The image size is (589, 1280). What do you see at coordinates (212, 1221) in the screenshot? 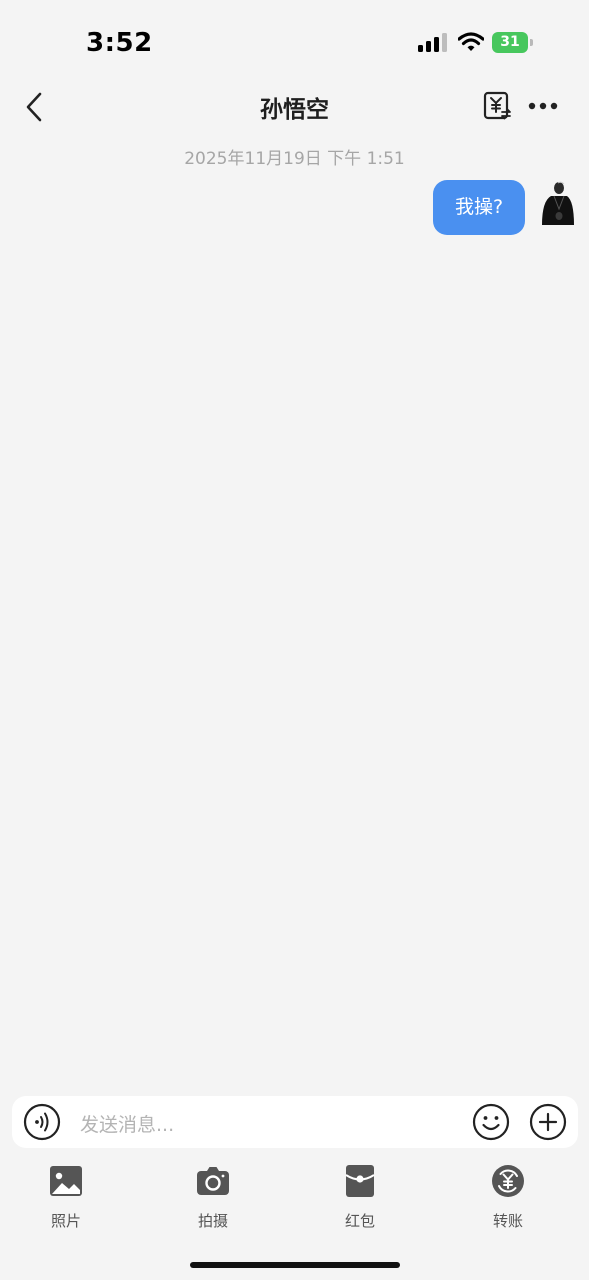
I see `toolbar-camera-label: 拍摄` at bounding box center [212, 1221].